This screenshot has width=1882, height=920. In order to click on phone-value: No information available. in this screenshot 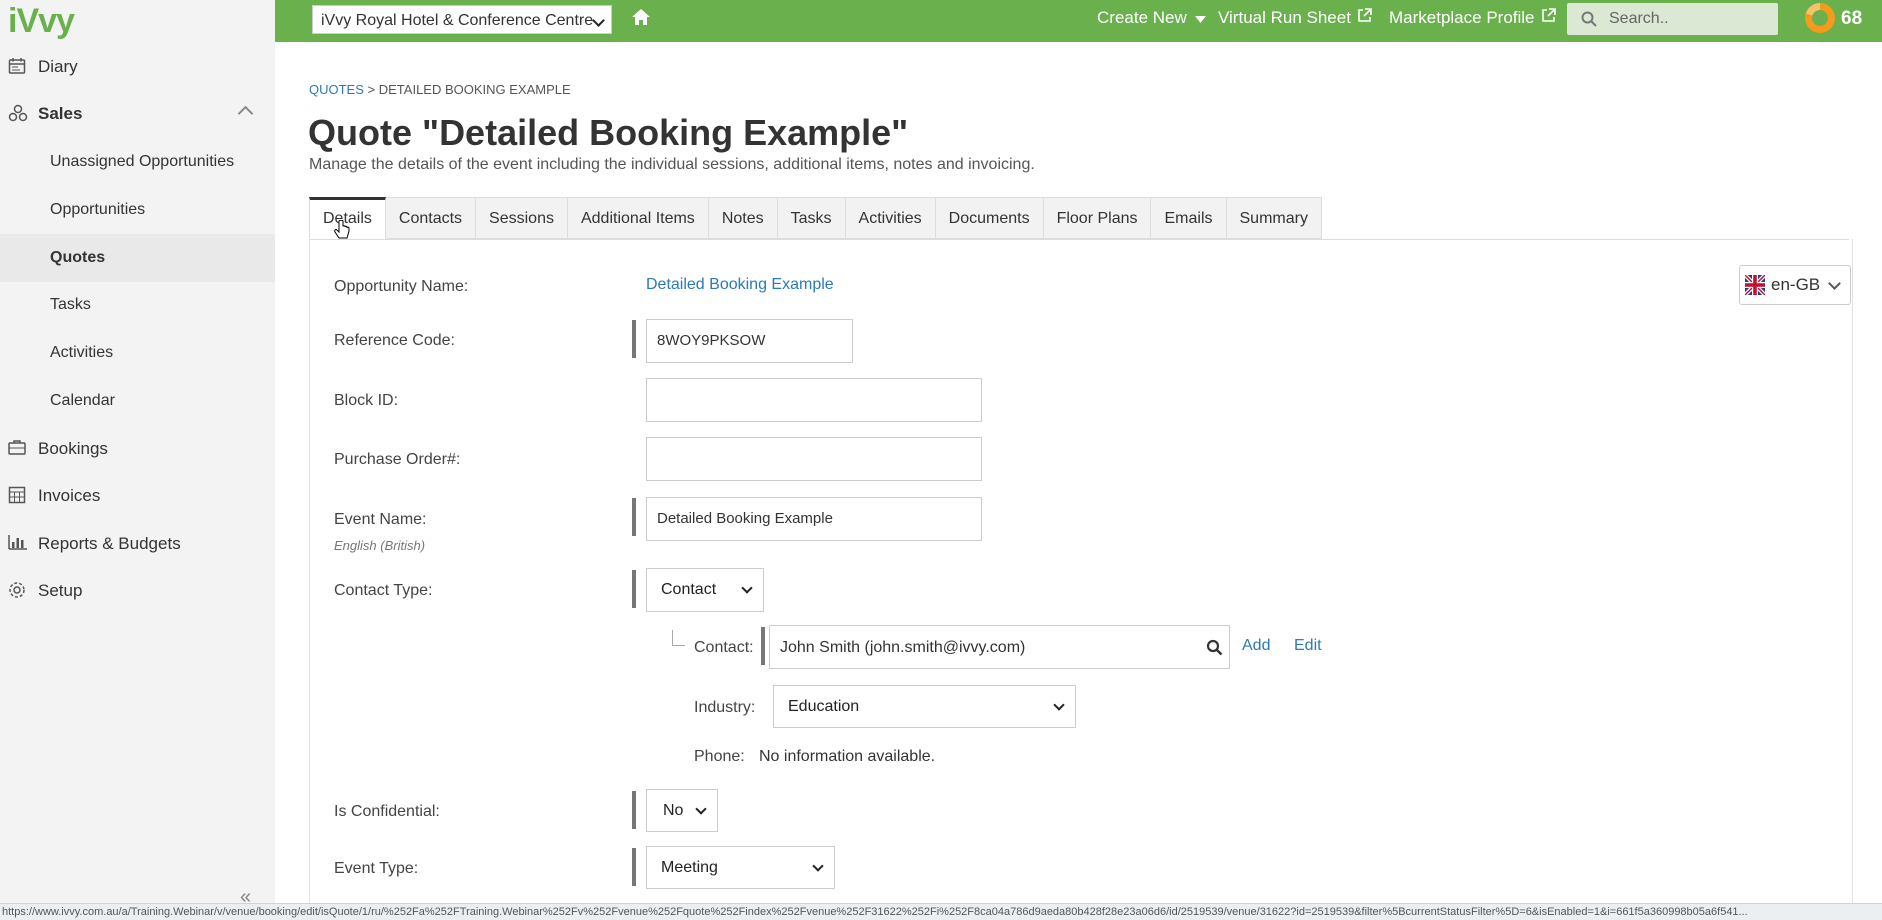, I will do `click(847, 756)`.